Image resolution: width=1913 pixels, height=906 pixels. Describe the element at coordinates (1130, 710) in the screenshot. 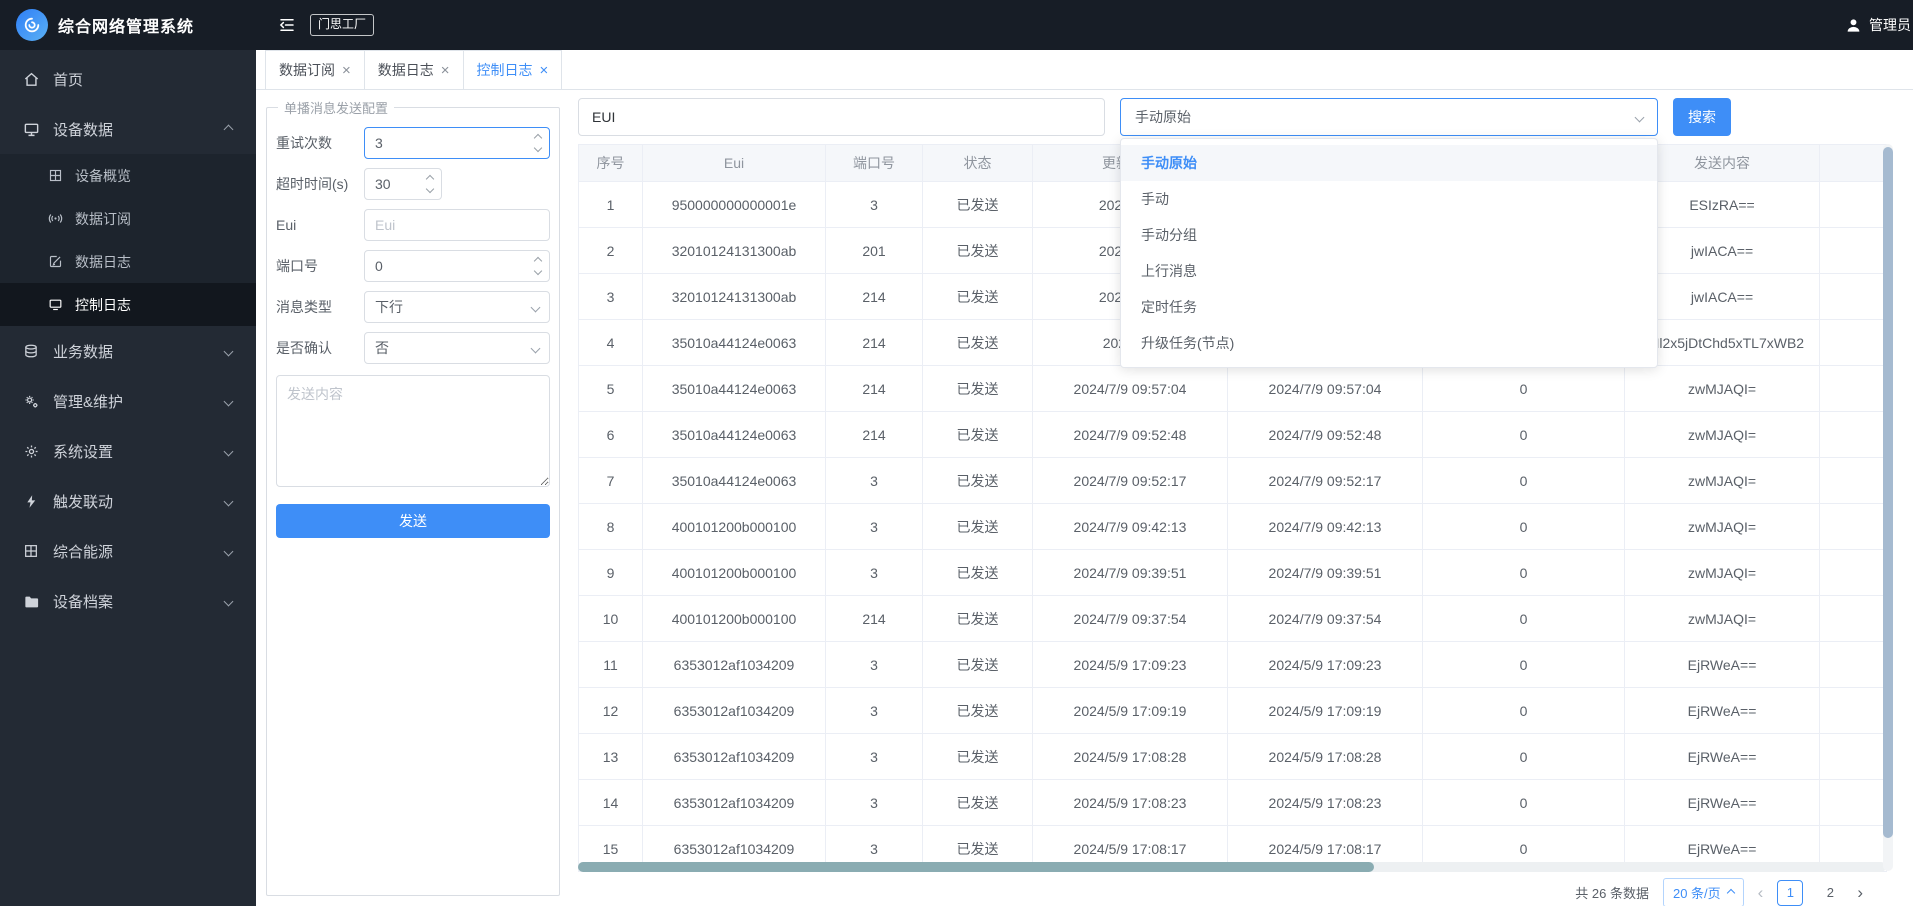

I see `table-cell: 2024/5/9 17:09:19` at that location.